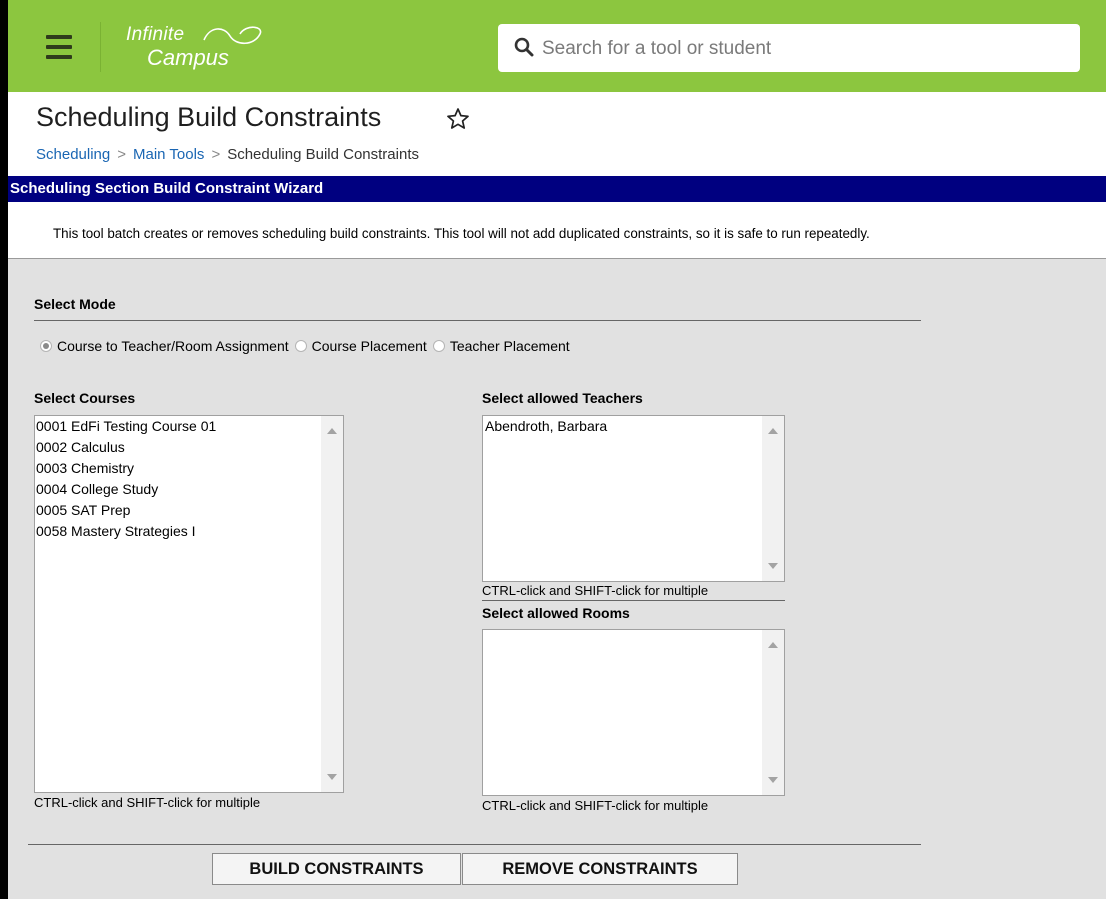 The image size is (1106, 899). I want to click on page-title: Scheduling Build Constraints, so click(209, 117).